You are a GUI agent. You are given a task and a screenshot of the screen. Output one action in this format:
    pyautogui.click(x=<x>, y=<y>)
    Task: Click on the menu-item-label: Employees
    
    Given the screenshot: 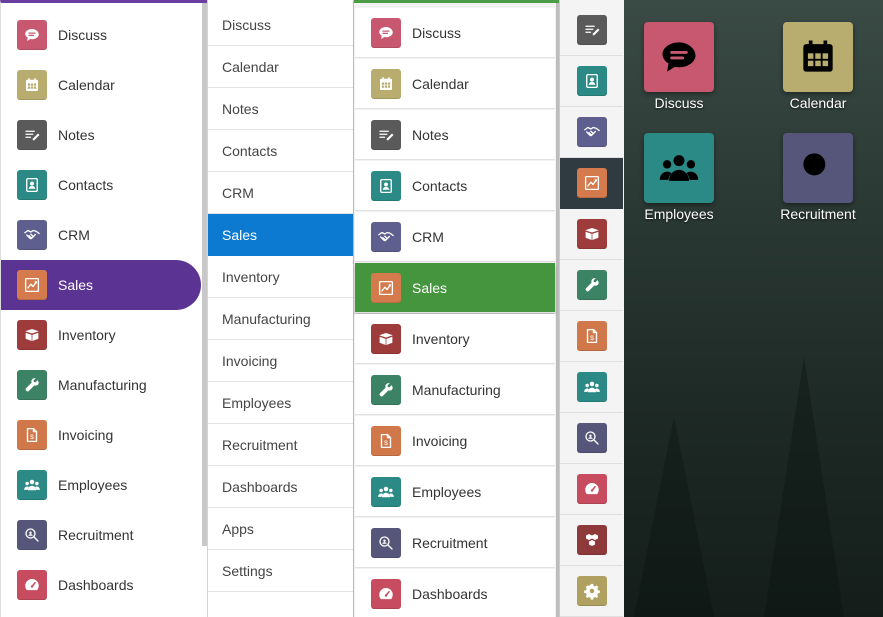 What is the action you would take?
    pyautogui.click(x=93, y=485)
    